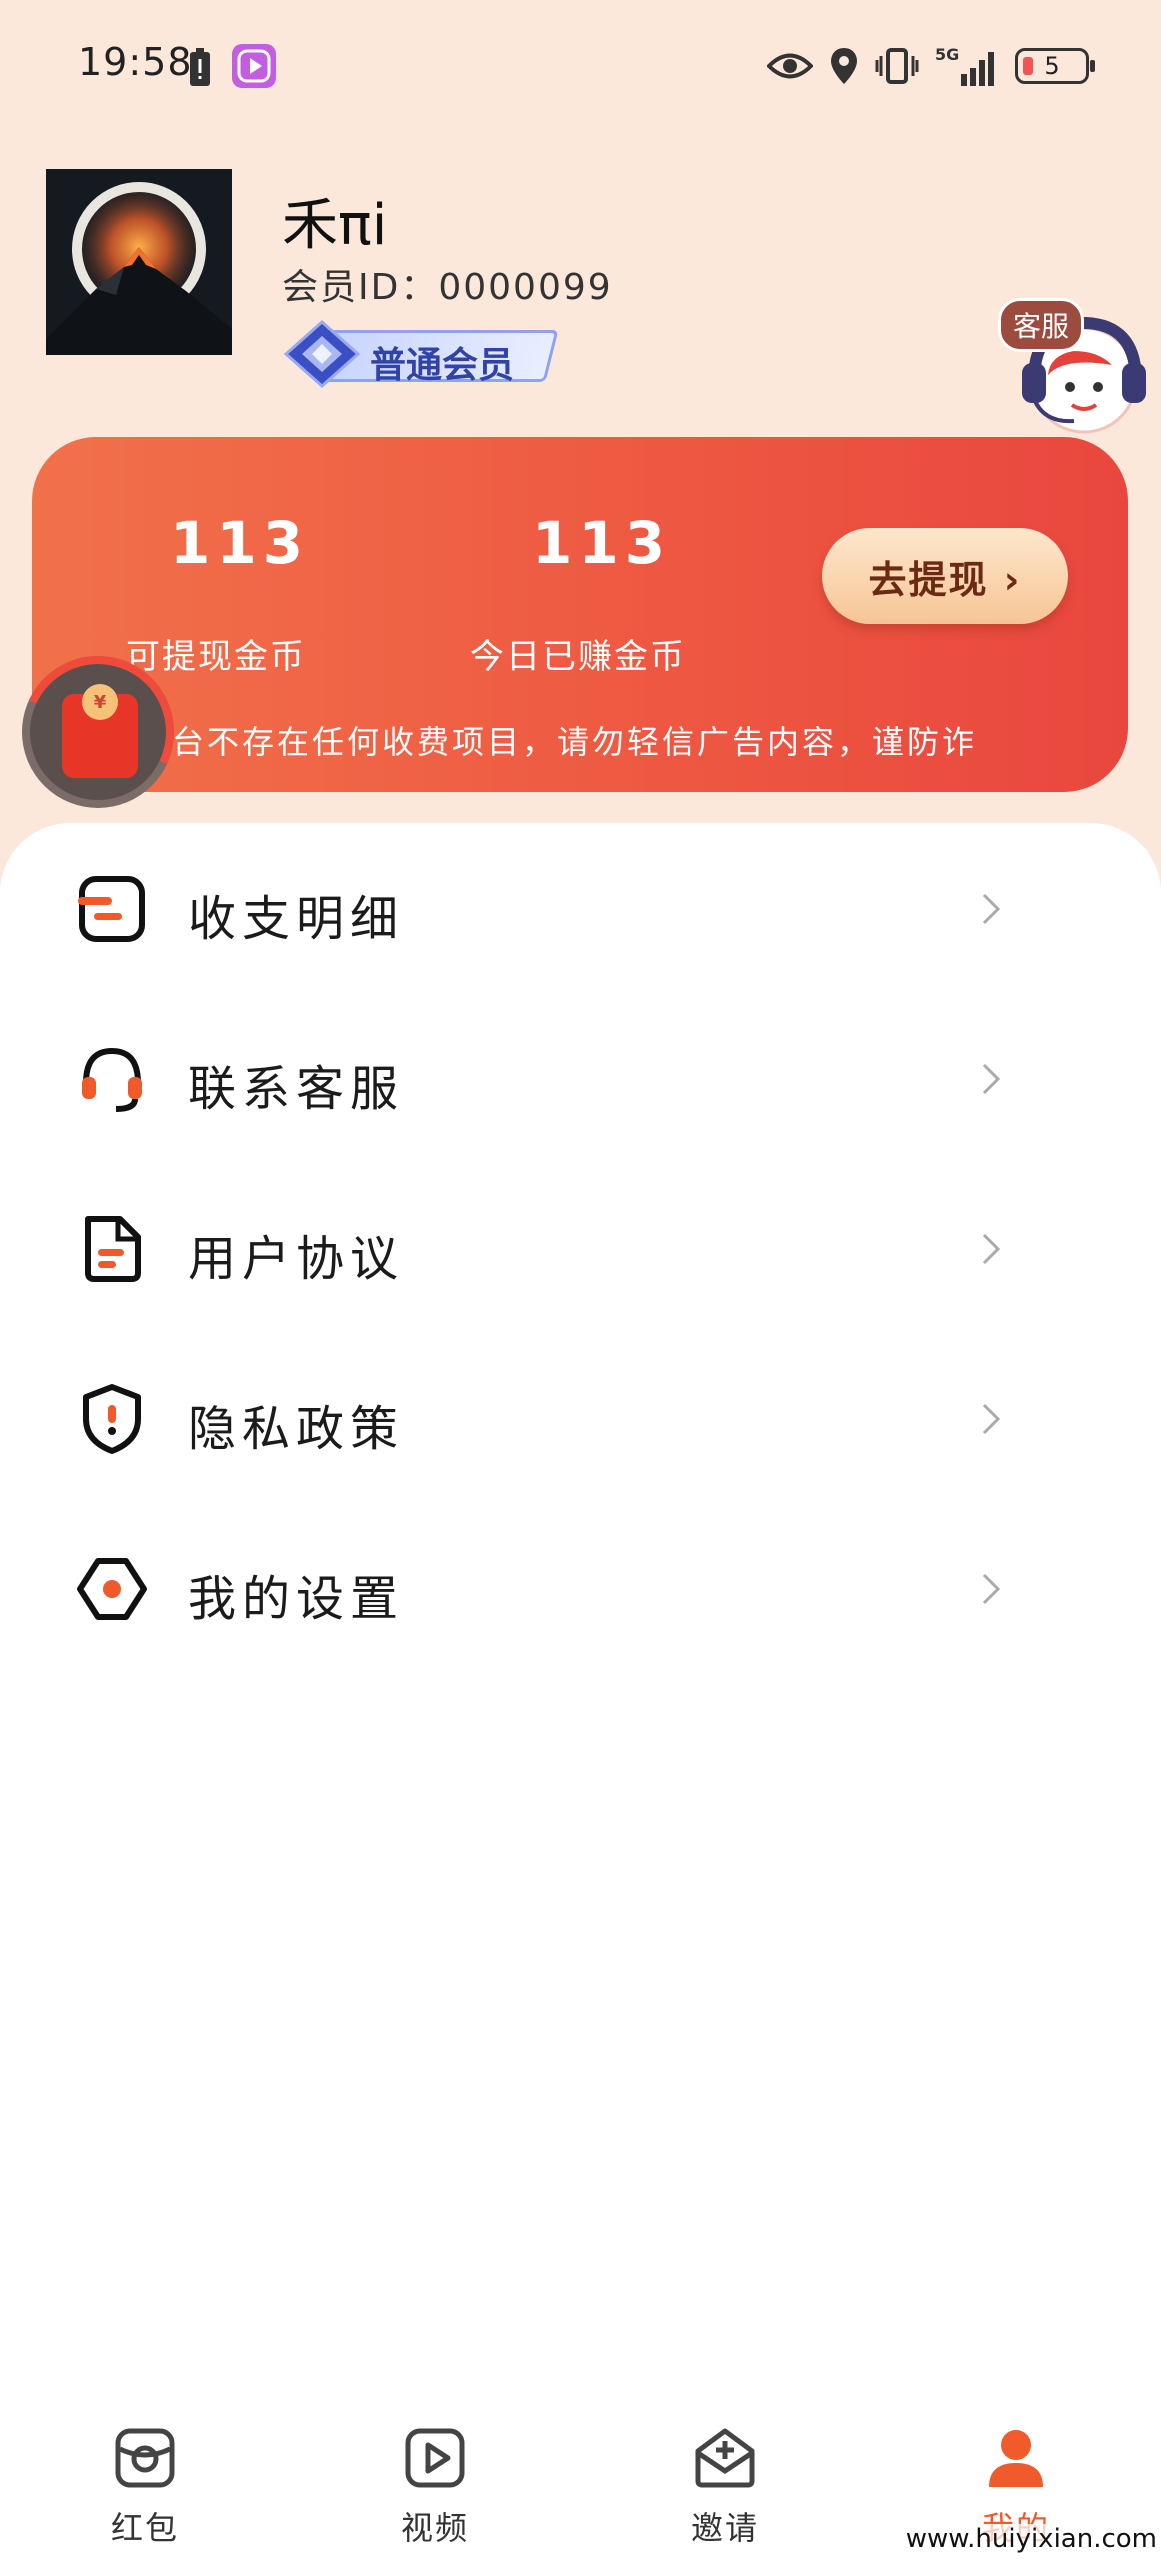  I want to click on menu-item-label: 隐私政策, so click(296, 1429).